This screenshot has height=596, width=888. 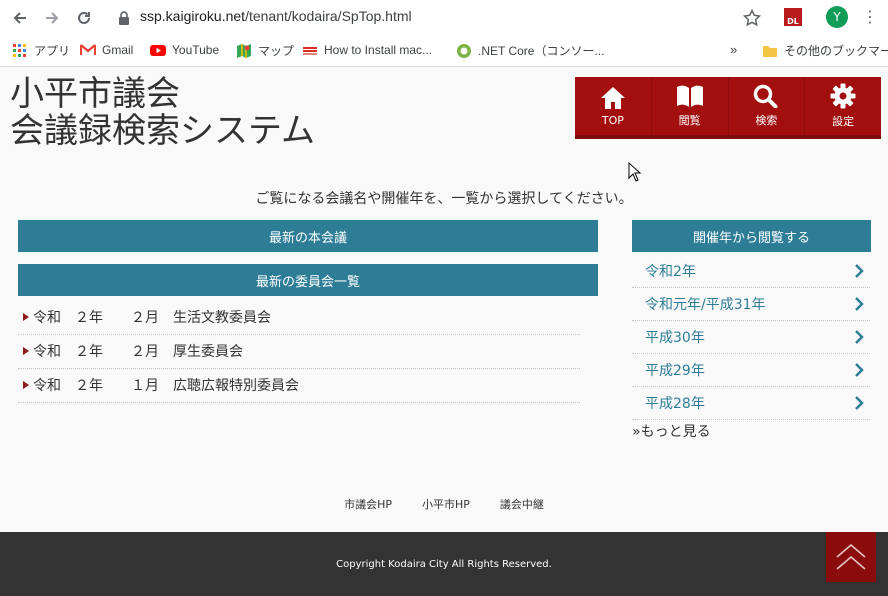 What do you see at coordinates (244, 50) in the screenshot?
I see `maps-icon` at bounding box center [244, 50].